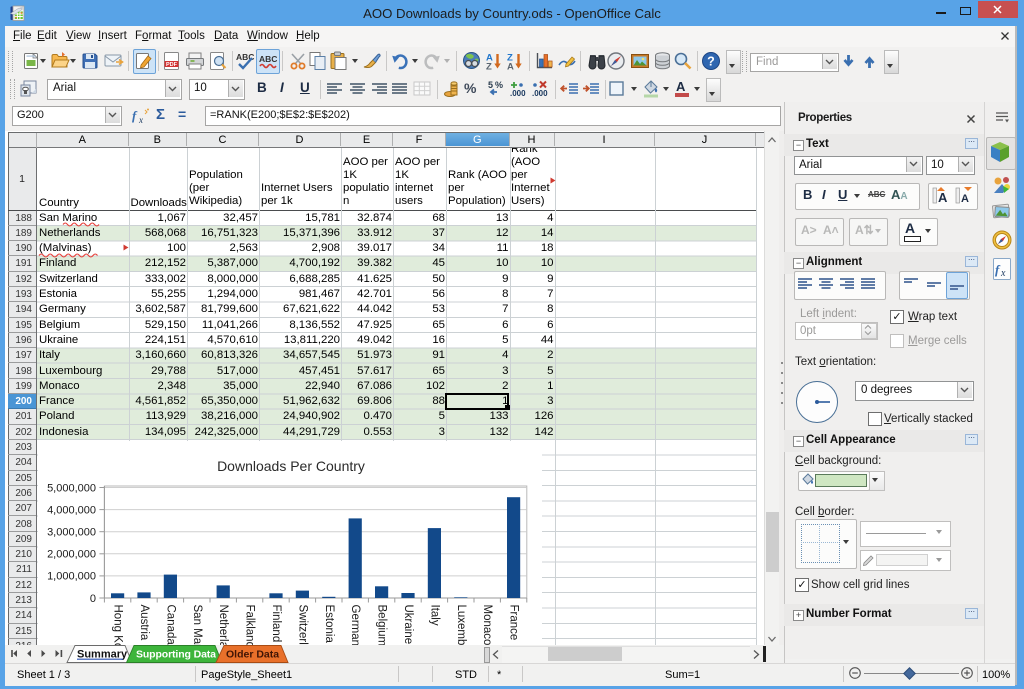 This screenshot has width=1024, height=689. What do you see at coordinates (489, 67) in the screenshot?
I see `svg-text: Z` at bounding box center [489, 67].